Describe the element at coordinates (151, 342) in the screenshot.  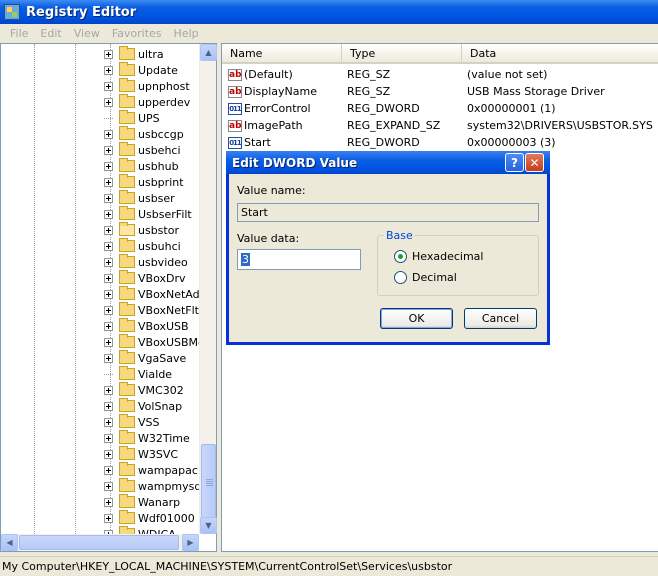
I see `tree-item-vboxusbmo: VBoxUSBMo` at that location.